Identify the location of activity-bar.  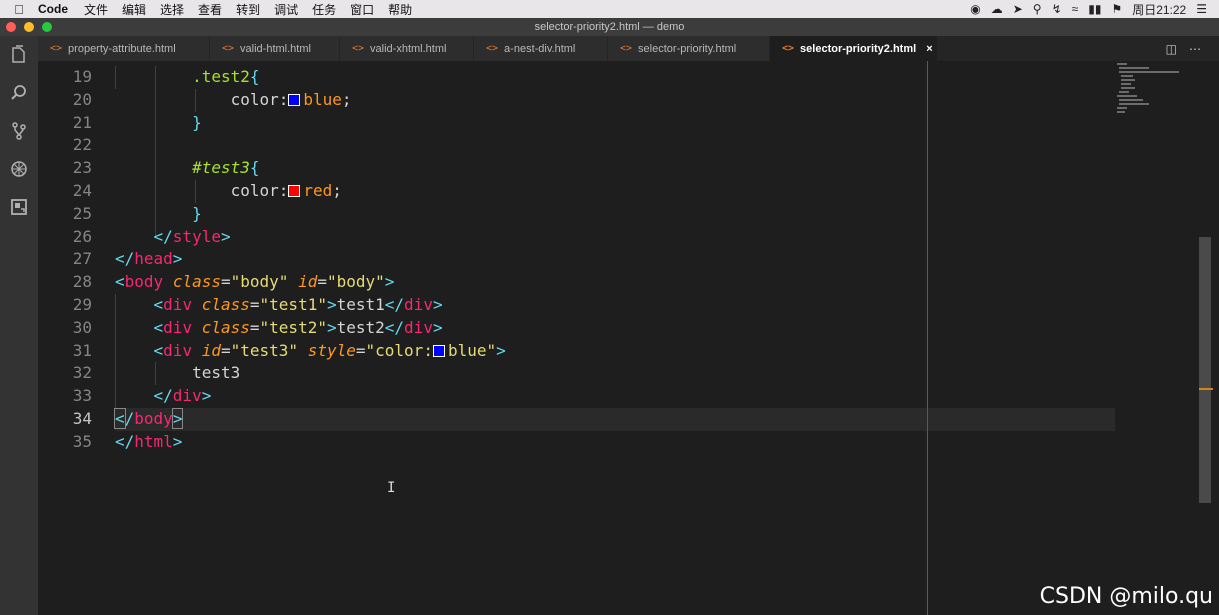
(19, 325).